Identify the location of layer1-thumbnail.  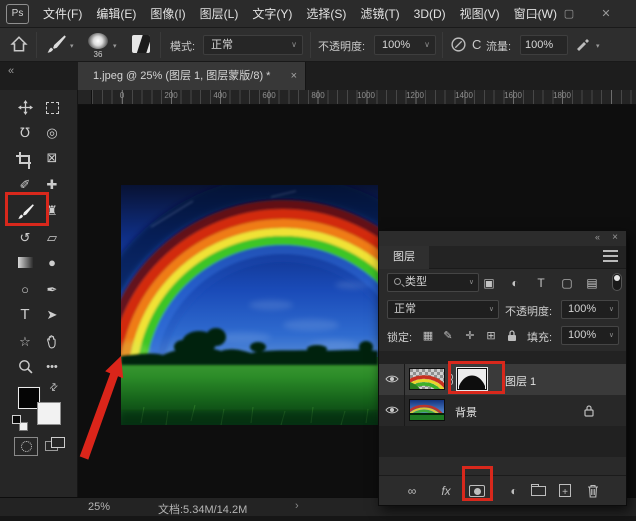
(424, 401).